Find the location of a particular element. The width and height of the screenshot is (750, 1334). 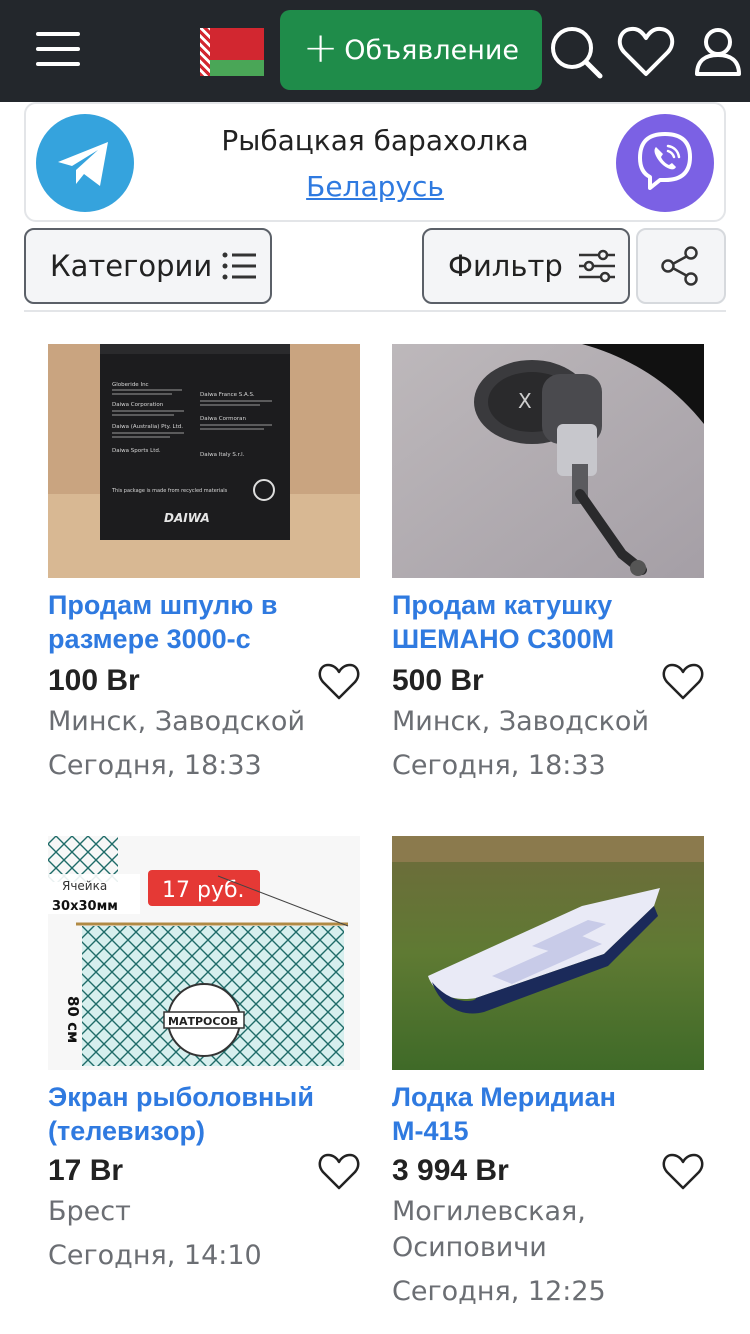

share-icon is located at coordinates (679, 266).